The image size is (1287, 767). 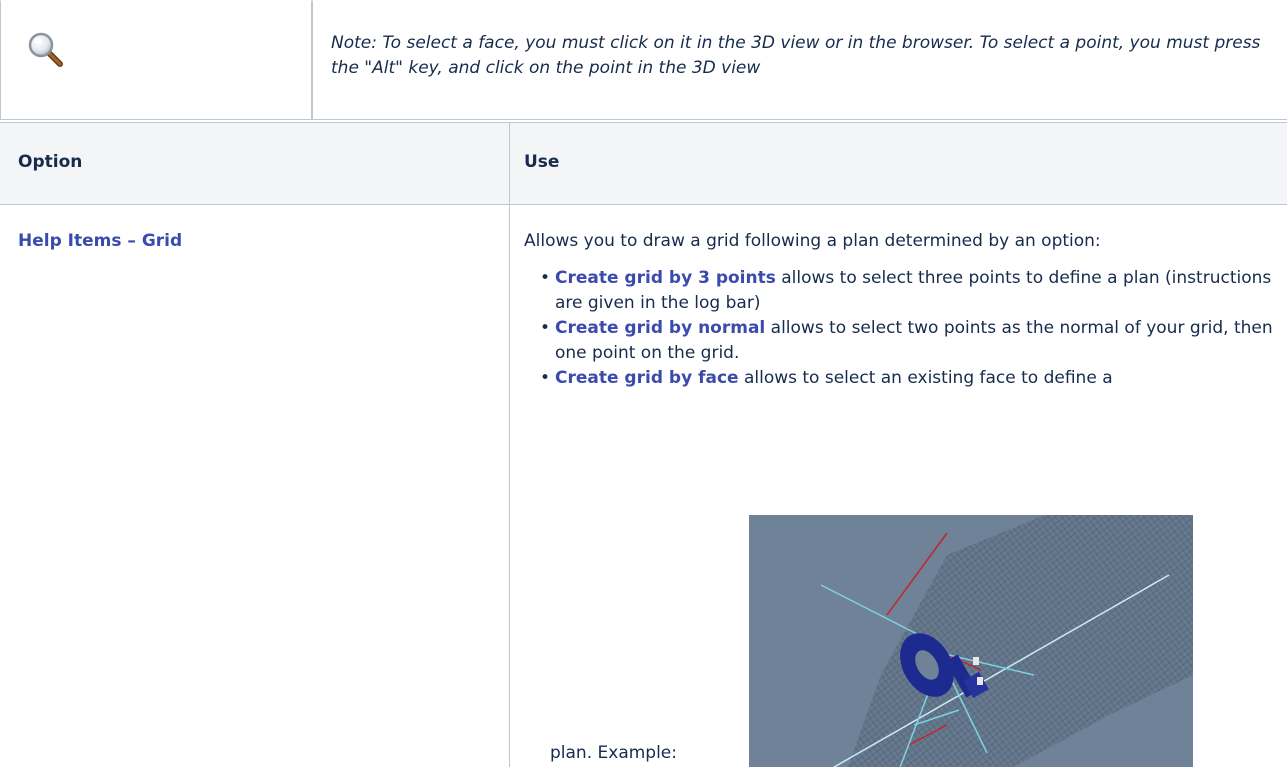 I want to click on note-icon-cell, so click(x=156, y=60).